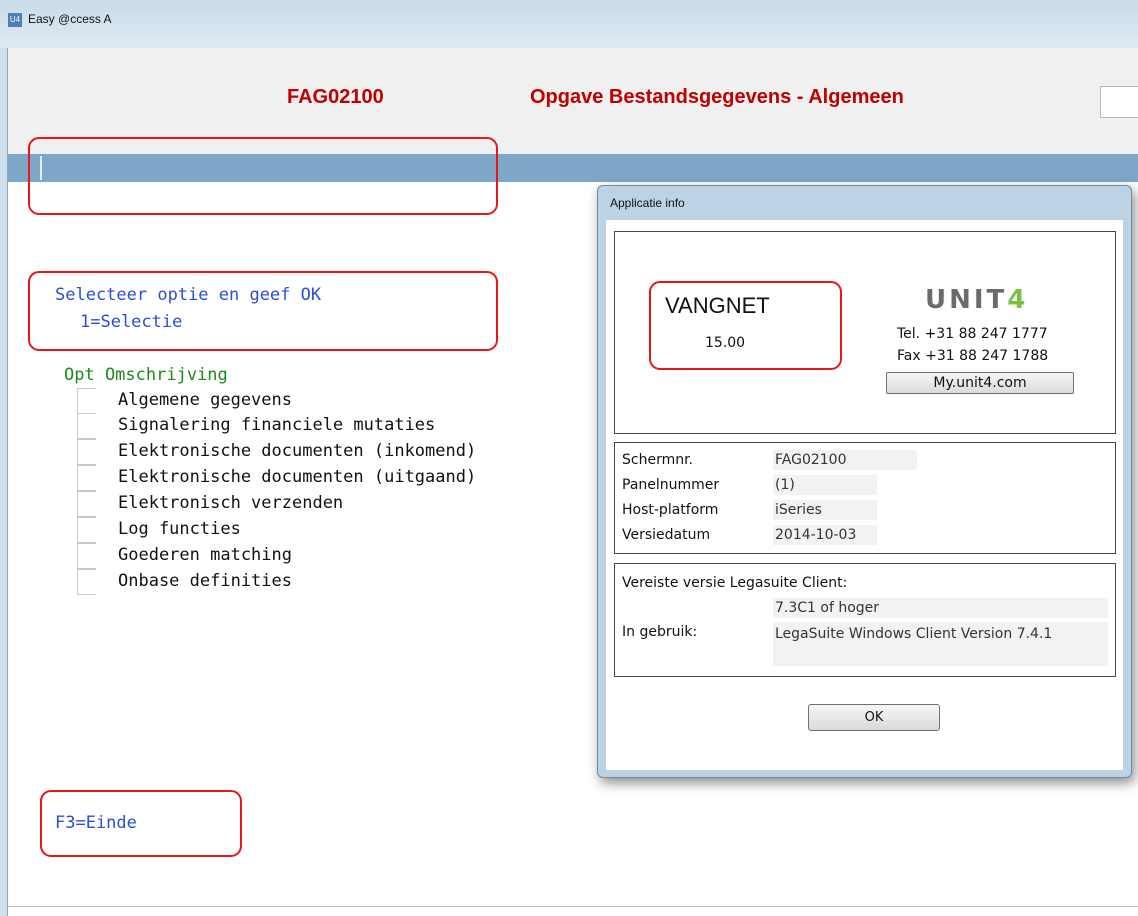 The height and width of the screenshot is (916, 1138). Describe the element at coordinates (297, 477) in the screenshot. I see `option-label: Elektronische documenten (uitgaand)` at that location.